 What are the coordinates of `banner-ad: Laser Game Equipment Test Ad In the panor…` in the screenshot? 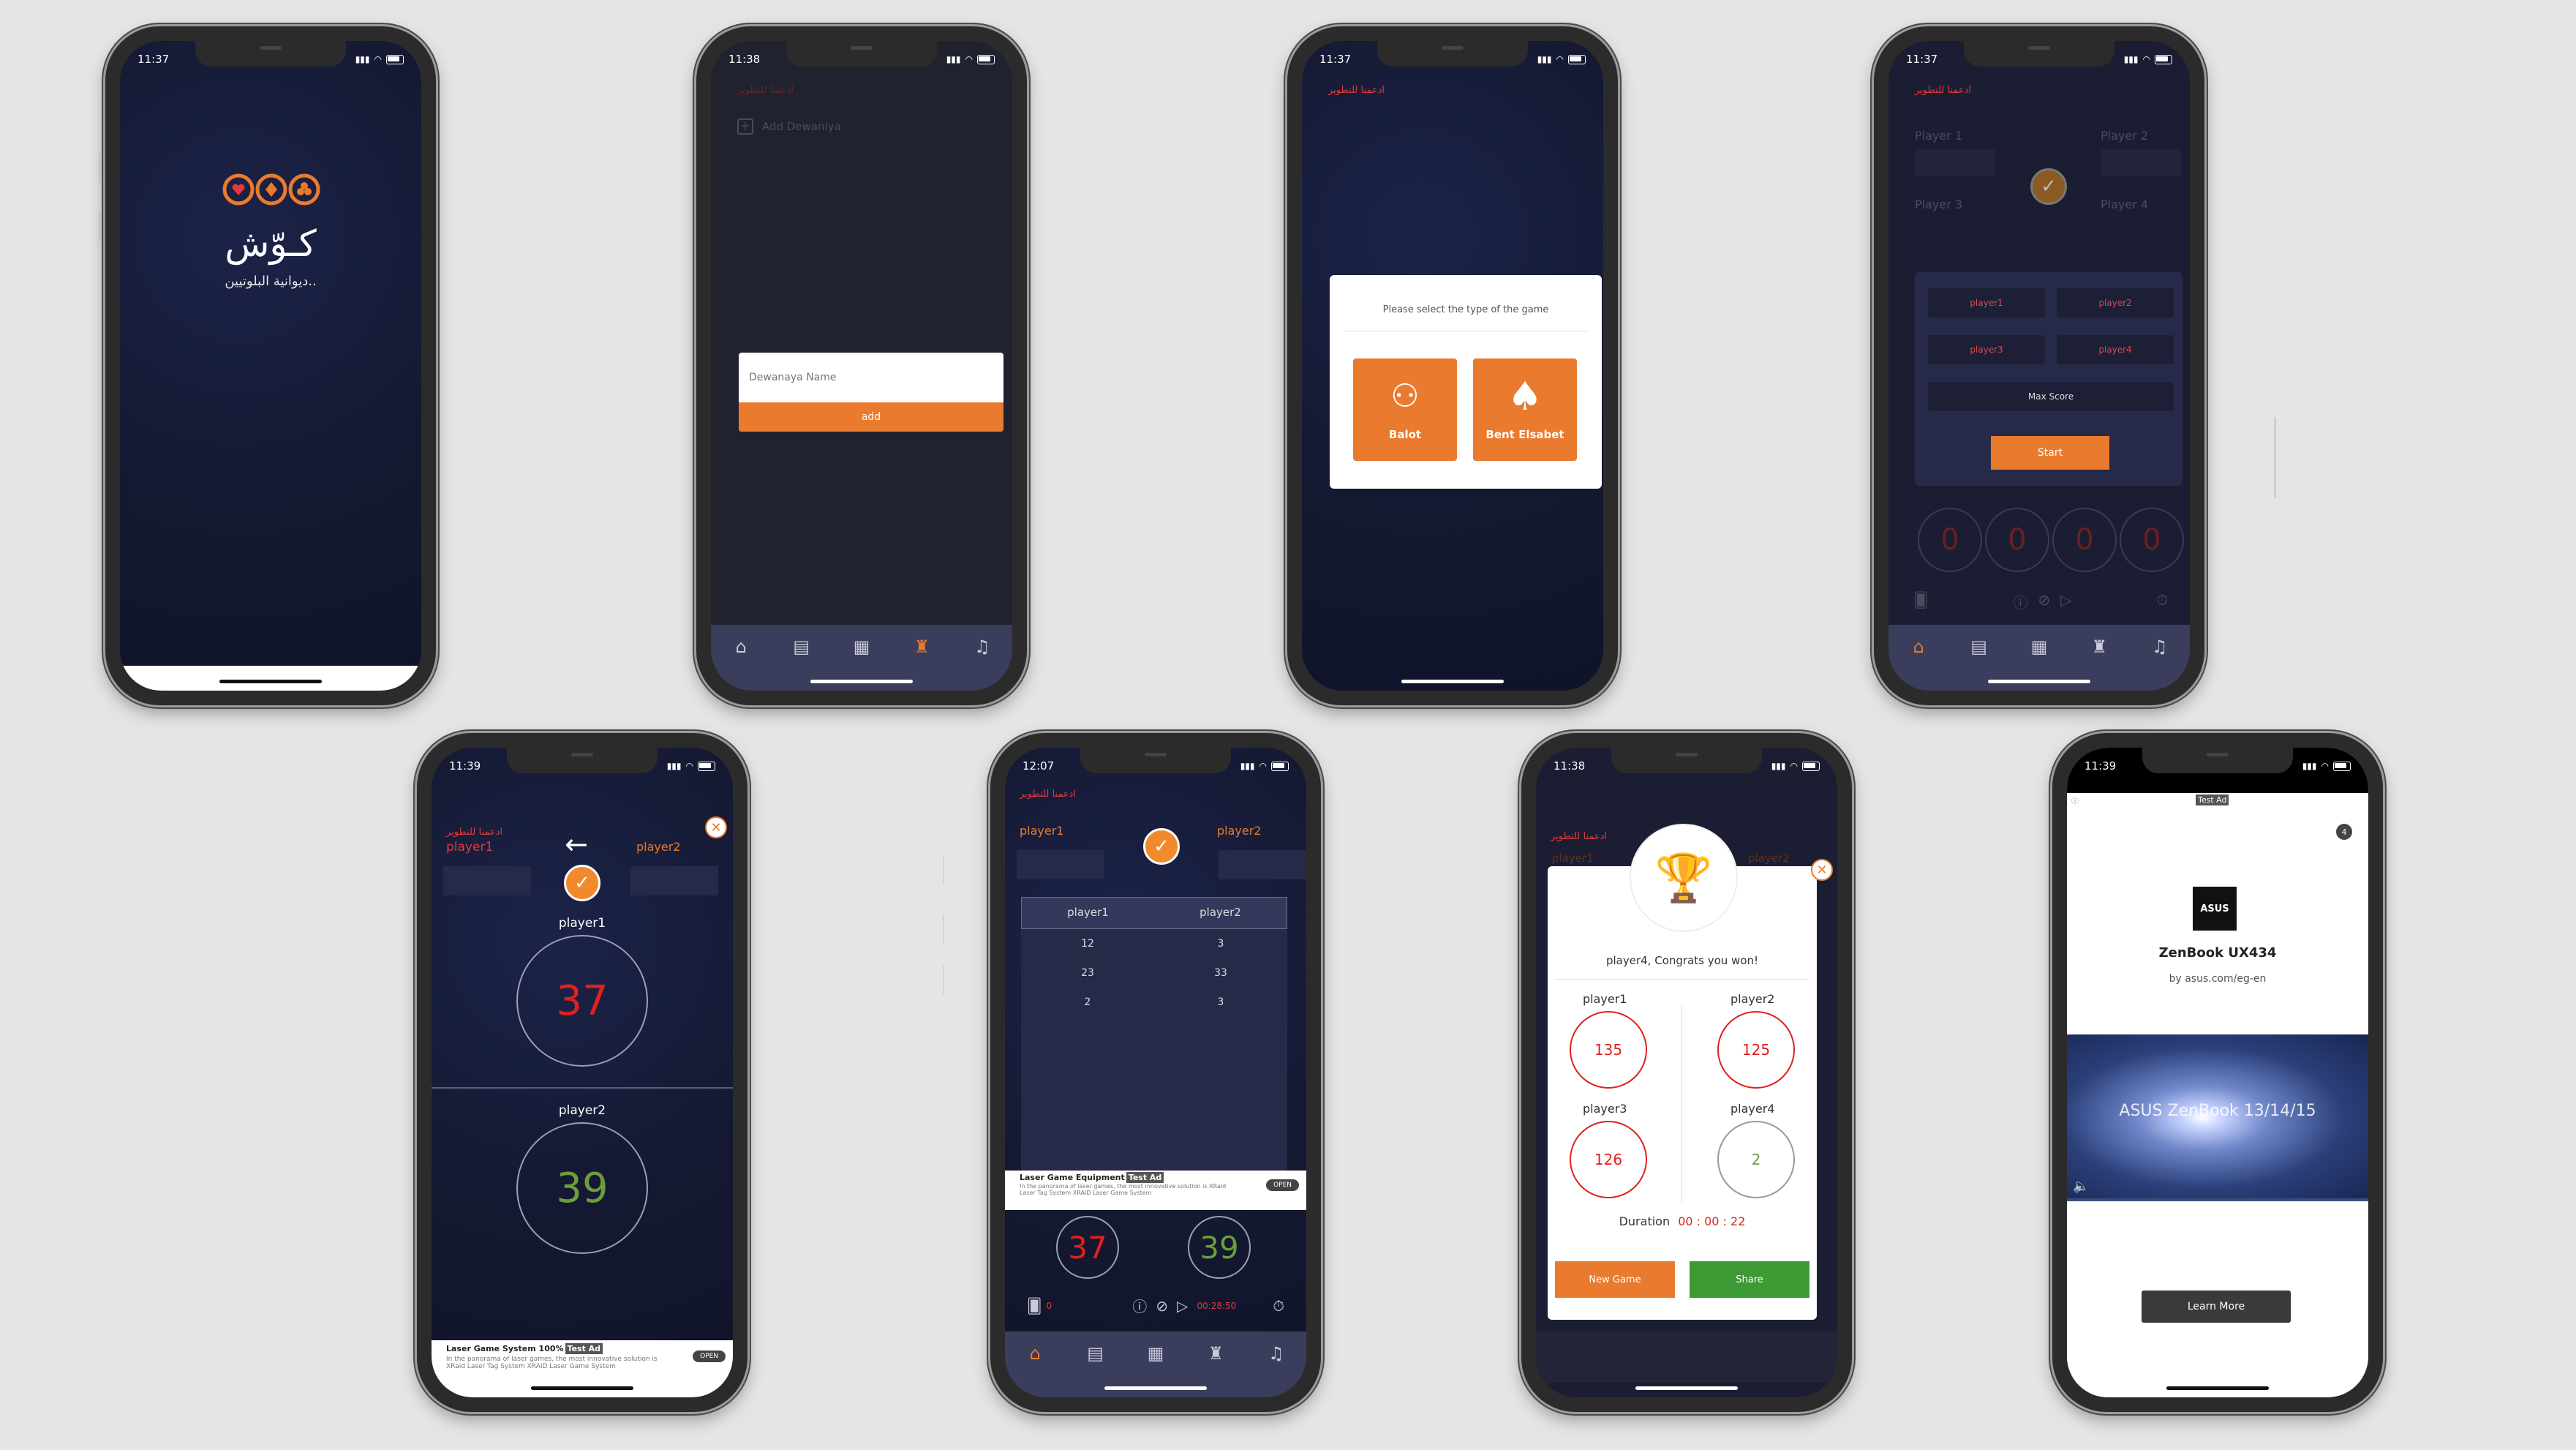 It's located at (1155, 1190).